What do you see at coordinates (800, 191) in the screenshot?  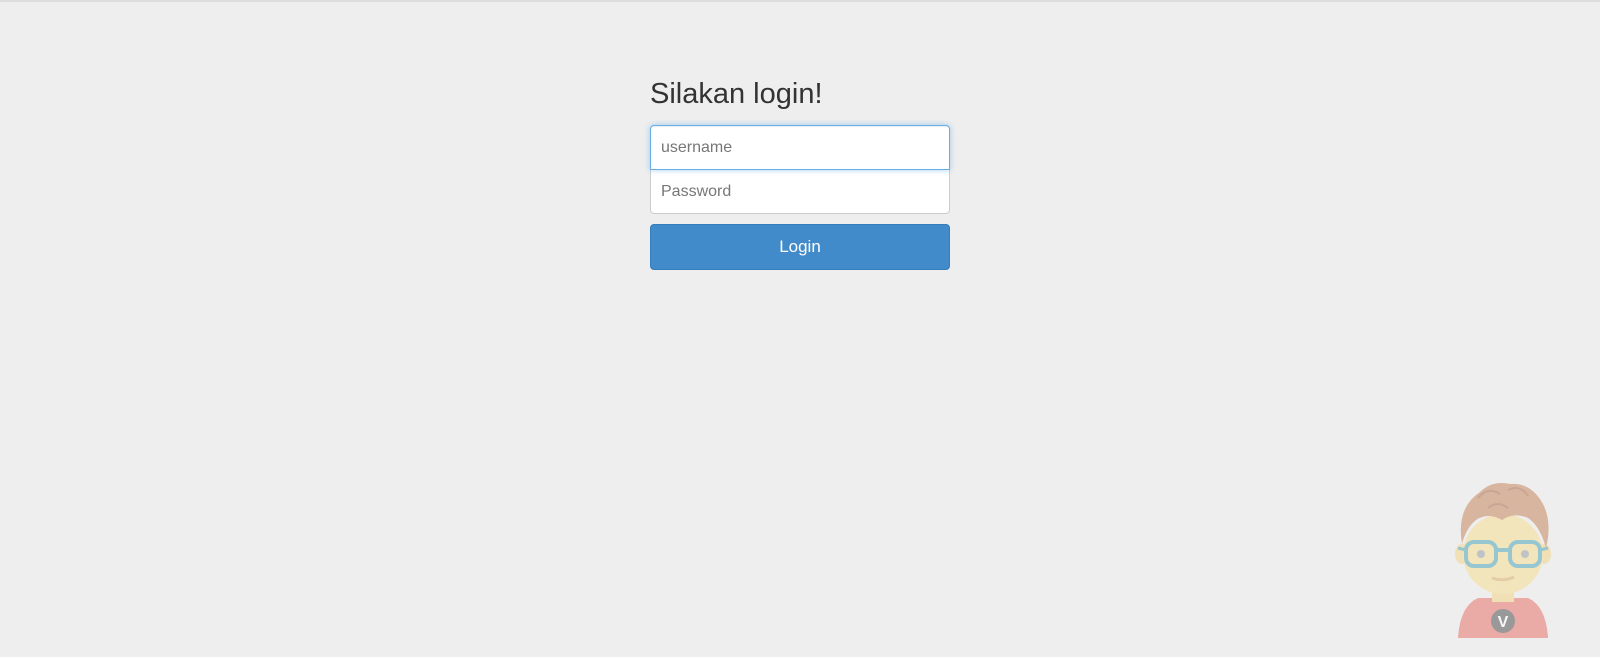 I see `password-input` at bounding box center [800, 191].